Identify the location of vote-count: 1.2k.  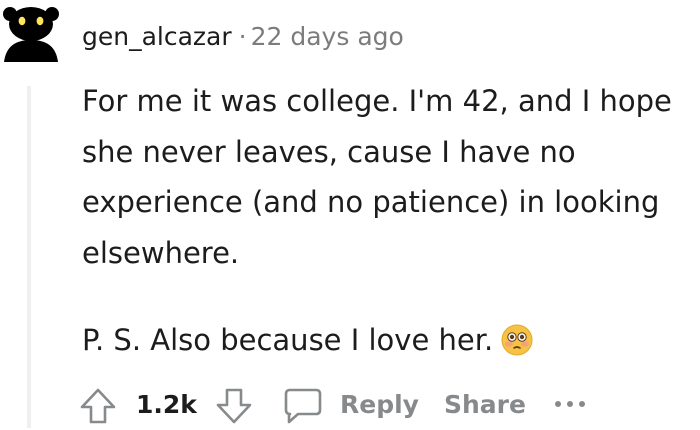
(166, 404).